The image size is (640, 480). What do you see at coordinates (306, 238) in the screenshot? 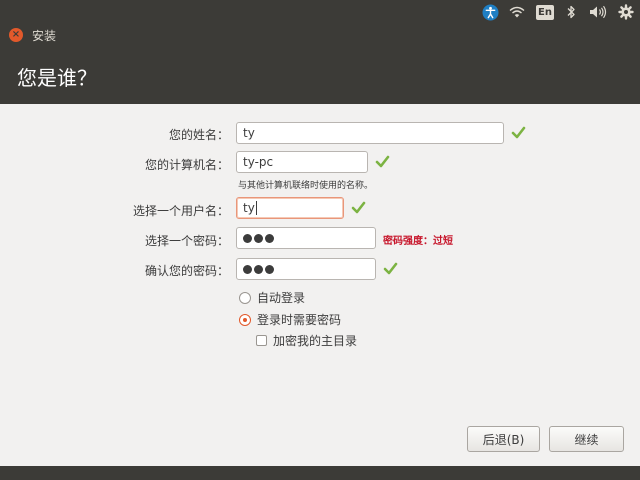
I see `password-field` at bounding box center [306, 238].